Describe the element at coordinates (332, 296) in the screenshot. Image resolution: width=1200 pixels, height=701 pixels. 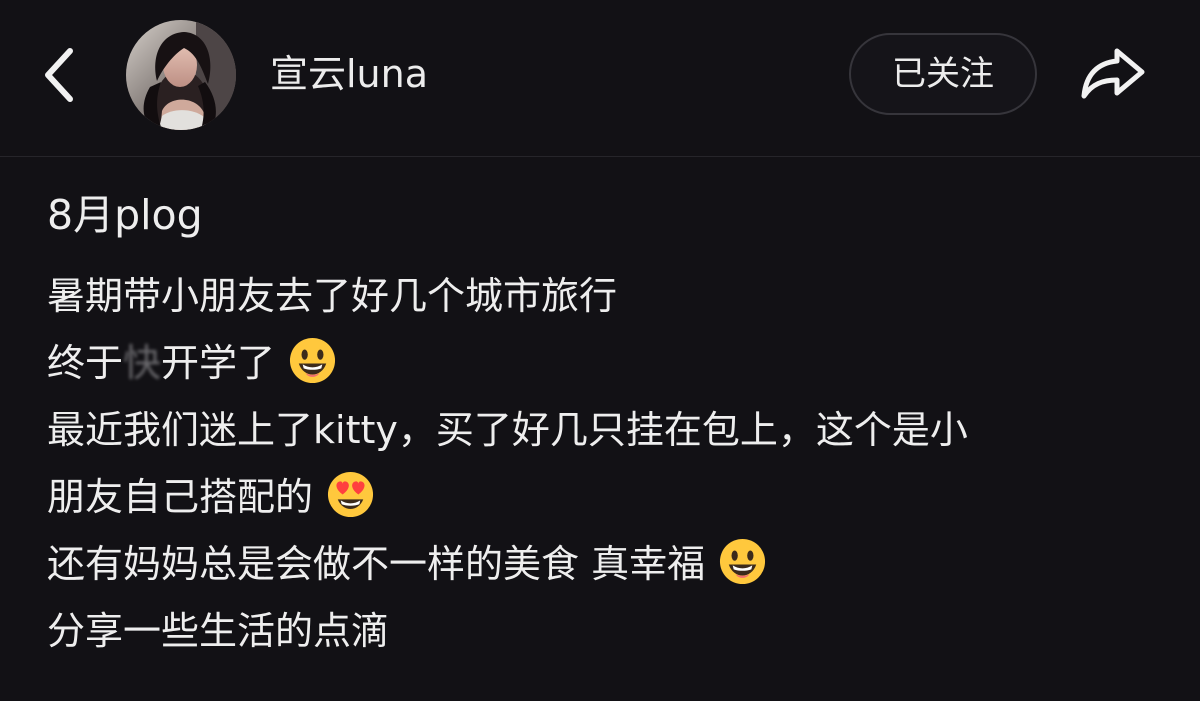
I see `post-line-1-text: 暑期带小朋友去了好几个城市旅行` at that location.